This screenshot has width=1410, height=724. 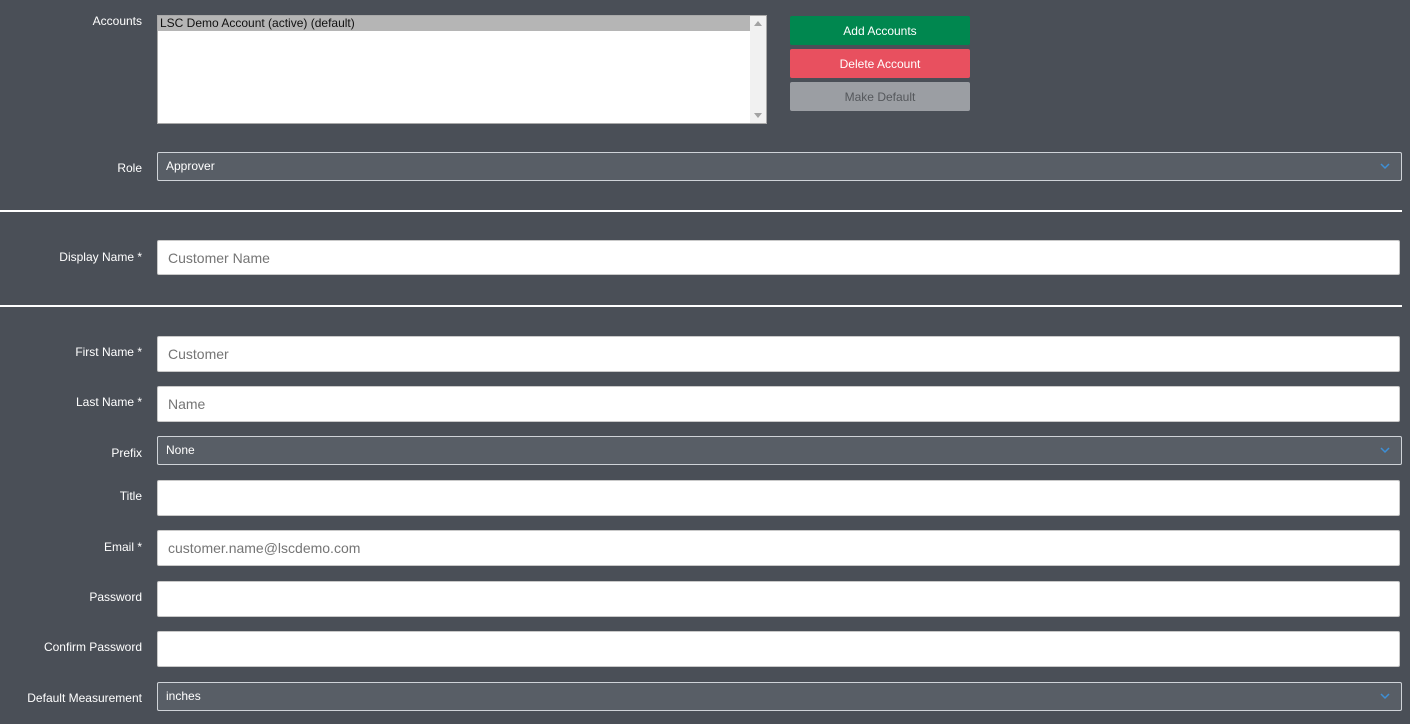 What do you see at coordinates (778, 649) in the screenshot?
I see `confirm-password-input` at bounding box center [778, 649].